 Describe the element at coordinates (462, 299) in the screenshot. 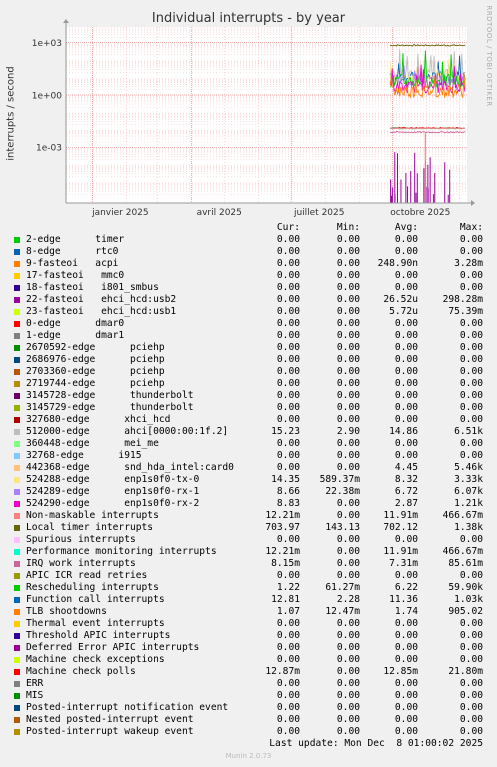

I see `legend-max: 298.28m` at that location.